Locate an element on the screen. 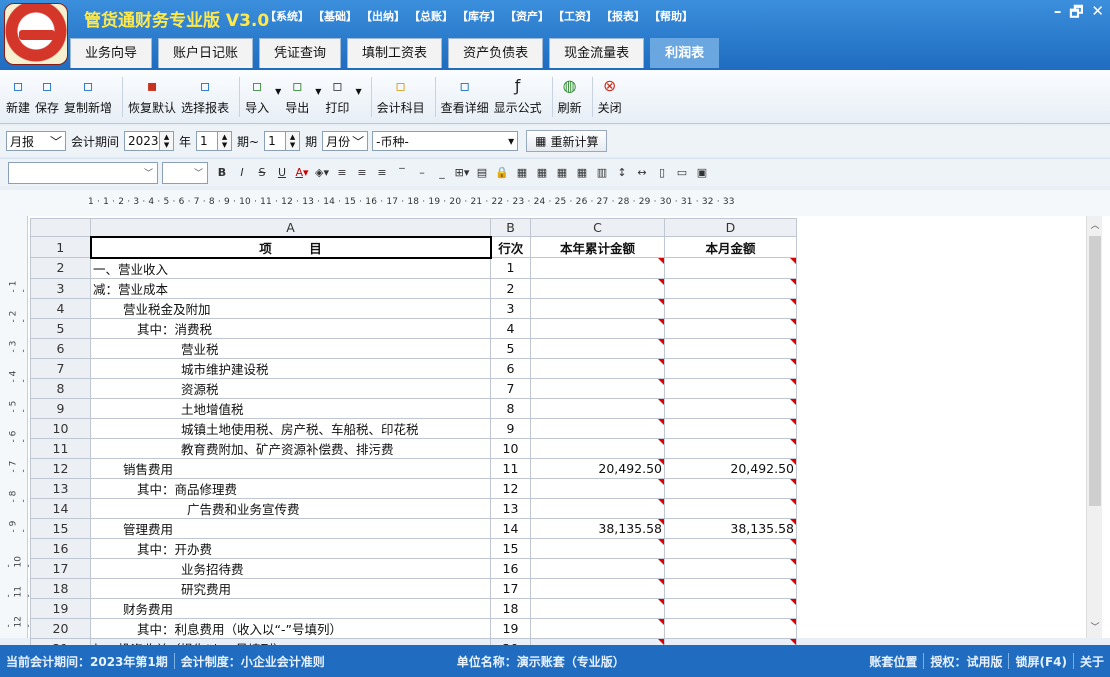 Image resolution: width=1110 pixels, height=677 pixels. tab-item: 资产负债表 is located at coordinates (496, 53).